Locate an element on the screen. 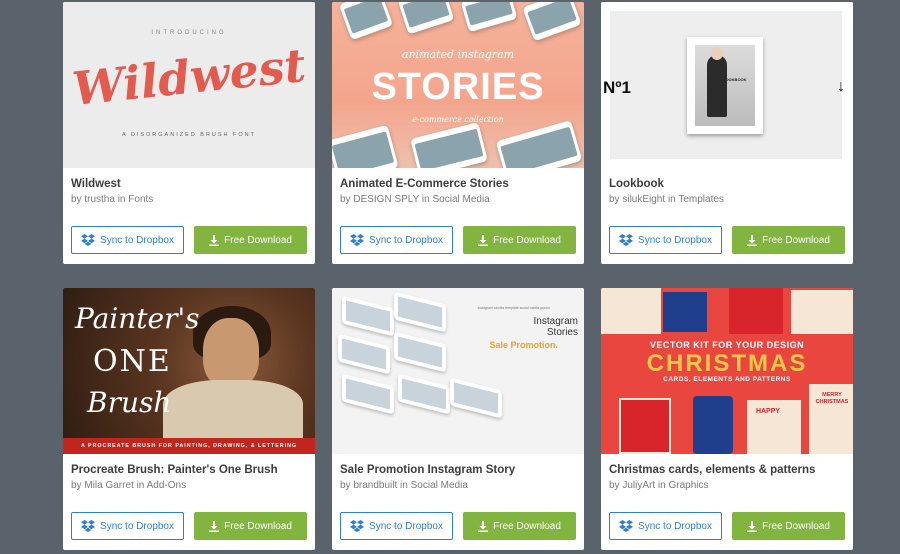 The width and height of the screenshot is (900, 554). product-title: Sale Promotion Instagram Story is located at coordinates (427, 470).